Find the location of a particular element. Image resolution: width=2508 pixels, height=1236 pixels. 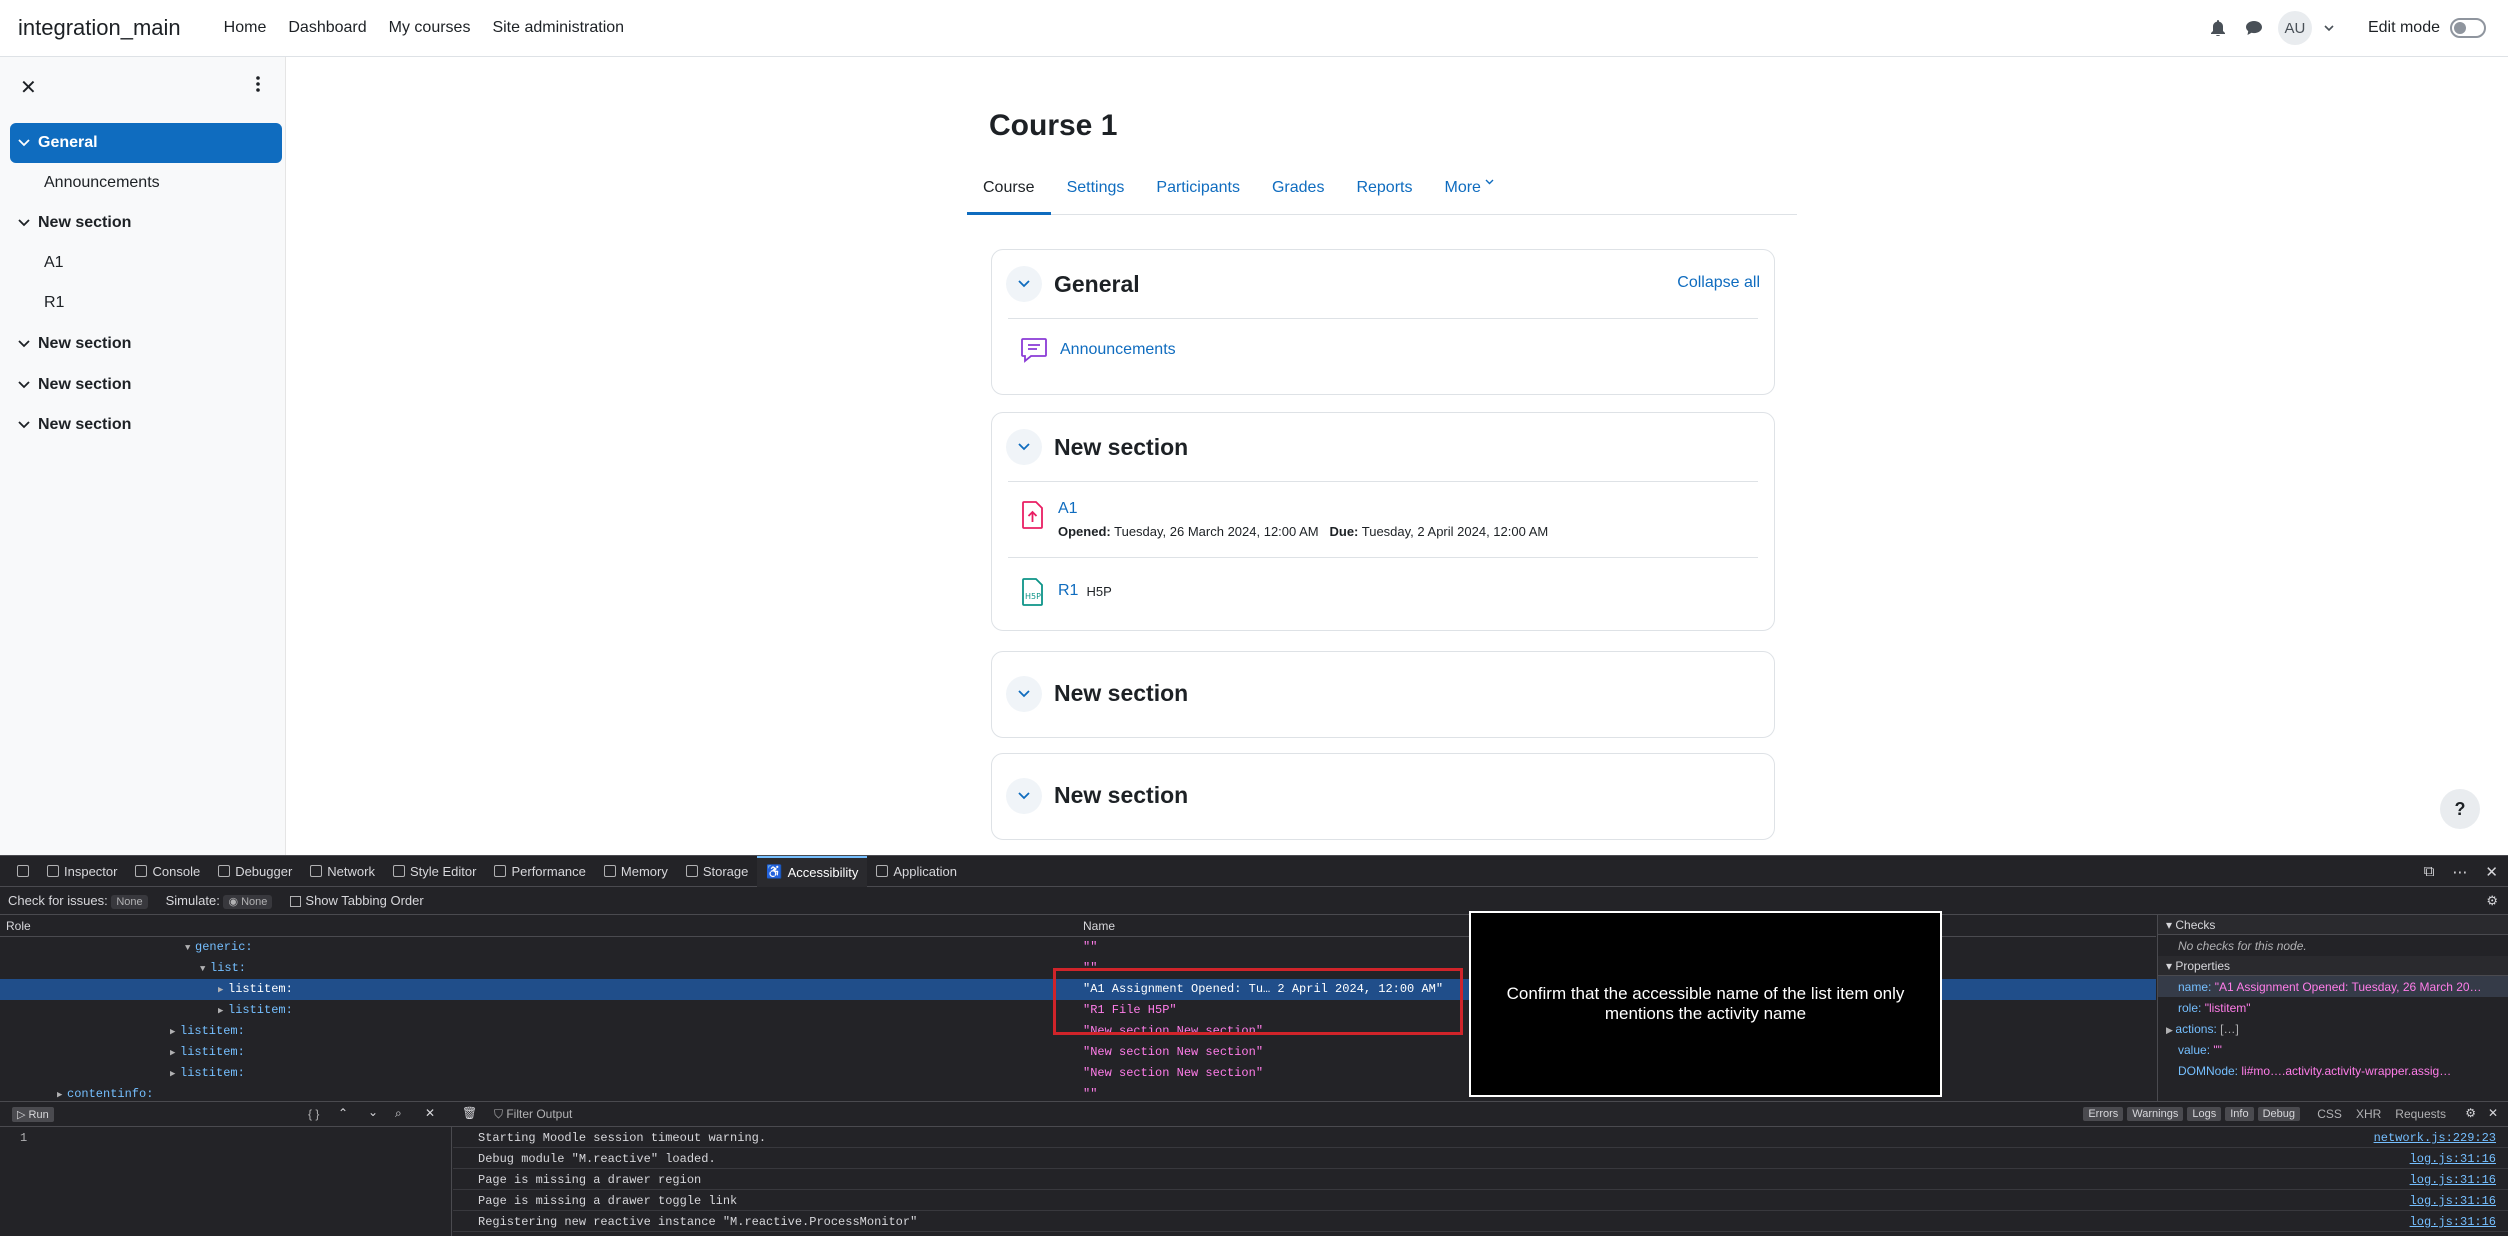

run-button: ▷ Run is located at coordinates (33, 1114).